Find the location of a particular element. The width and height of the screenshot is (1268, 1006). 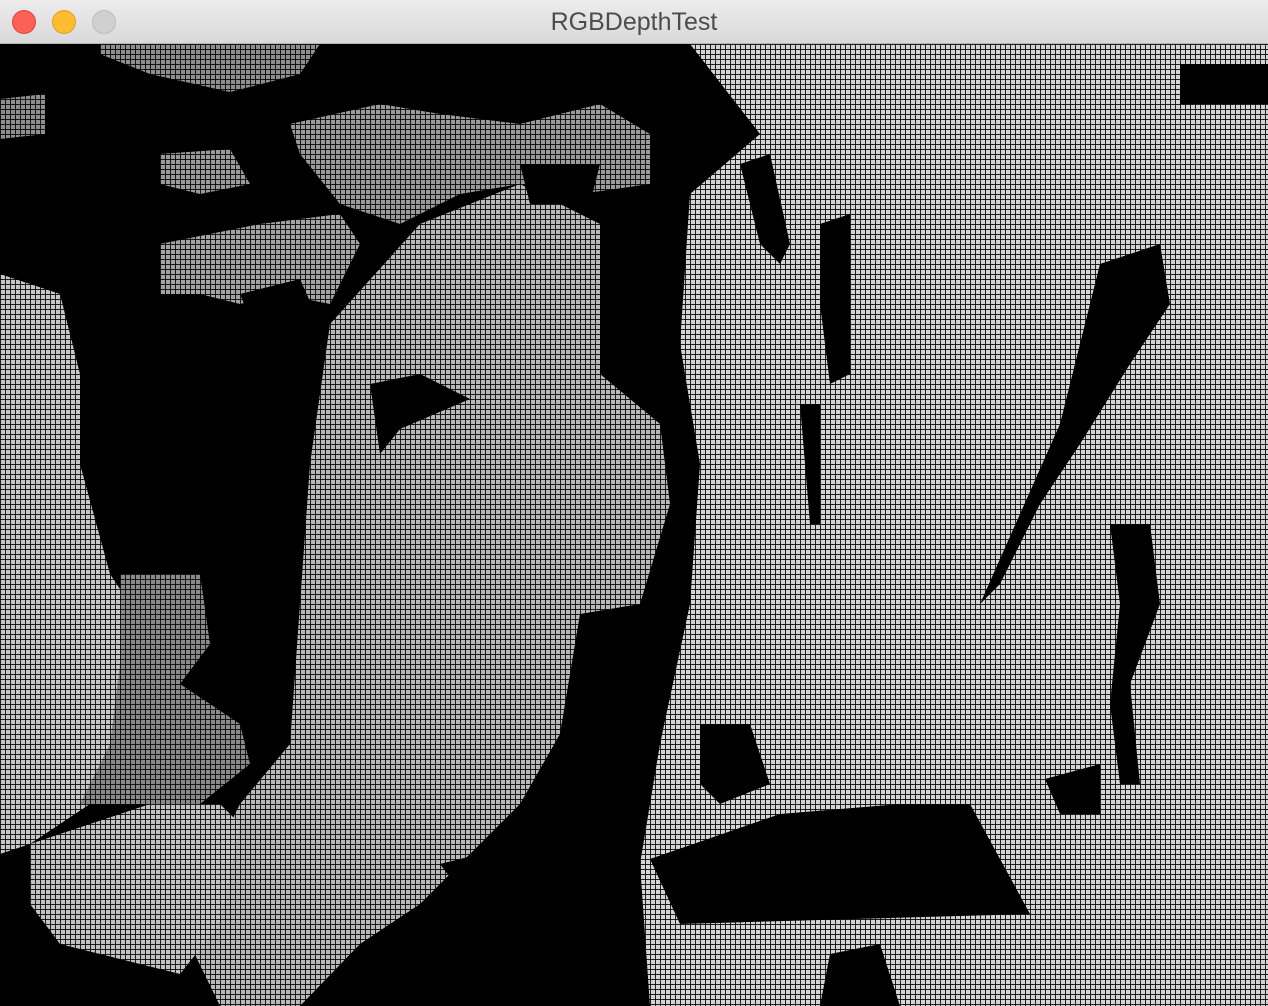

depth-region-left-top is located at coordinates (22, 116).